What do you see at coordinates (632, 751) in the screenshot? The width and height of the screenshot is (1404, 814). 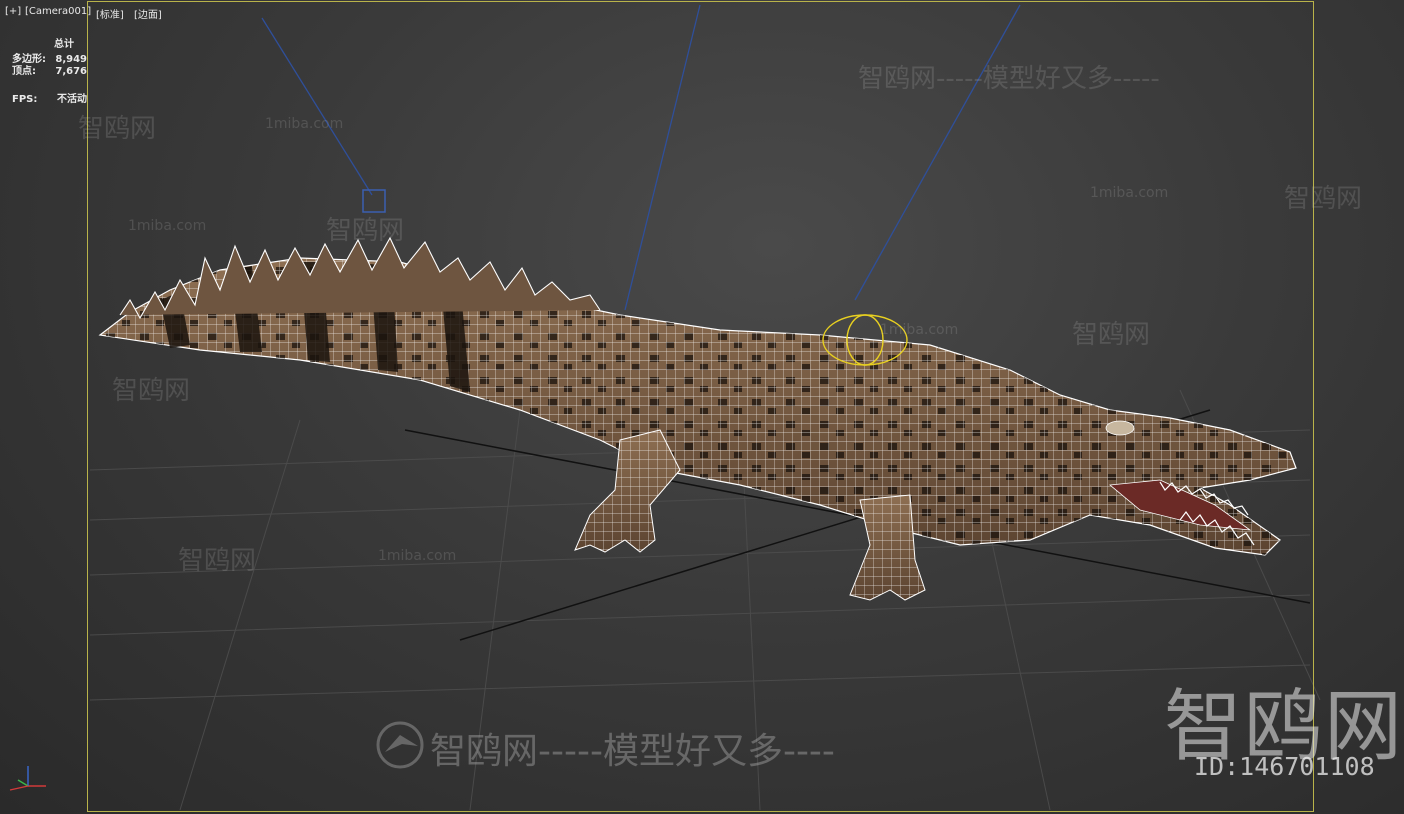 I see `watermark-slogan-bottom: 智鸥网-----模型好又多----` at bounding box center [632, 751].